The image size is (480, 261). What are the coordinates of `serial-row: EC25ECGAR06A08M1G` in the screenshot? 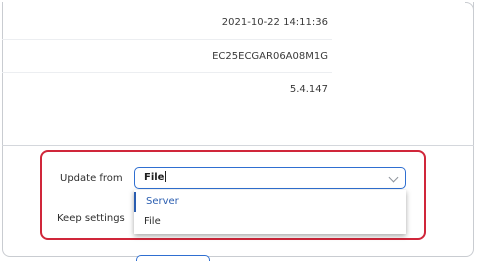 It's located at (167, 56).